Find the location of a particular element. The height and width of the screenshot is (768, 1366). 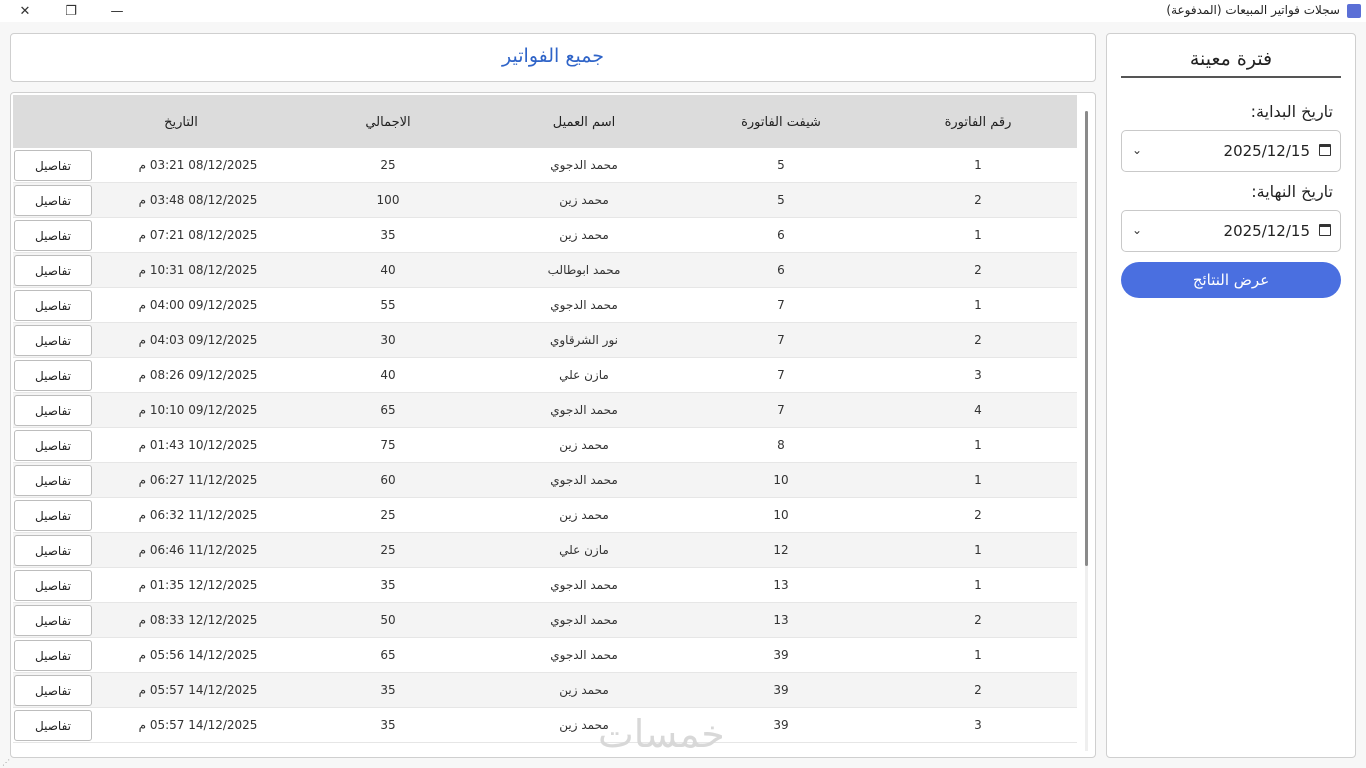

invoice-date: 09/12/2025 04:00 م is located at coordinates (198, 305).